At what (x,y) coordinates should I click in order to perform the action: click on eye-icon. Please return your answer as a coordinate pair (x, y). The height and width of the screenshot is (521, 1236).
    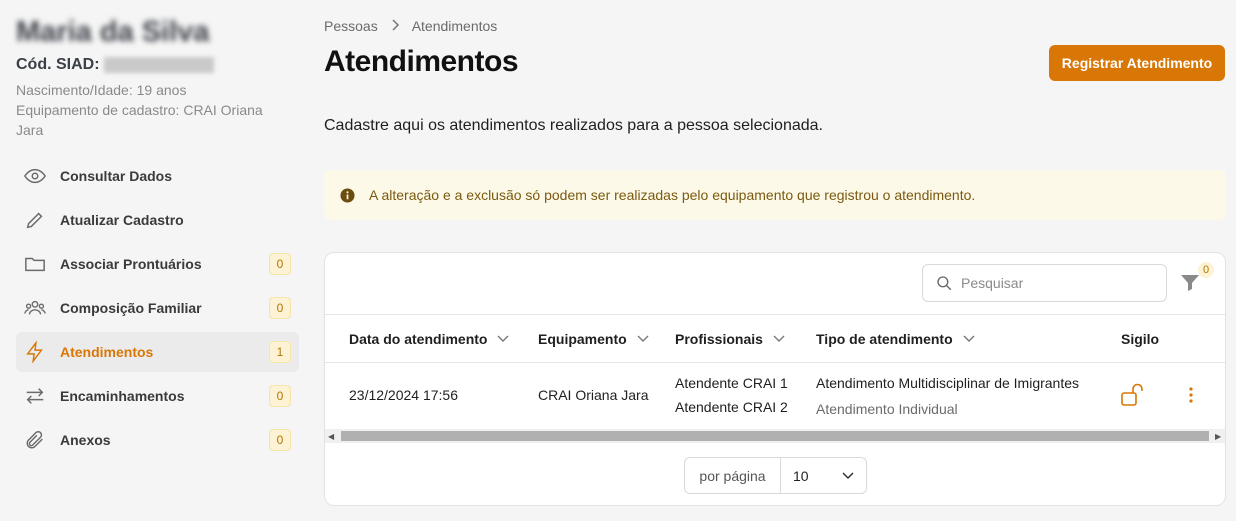
    Looking at the image, I should click on (35, 176).